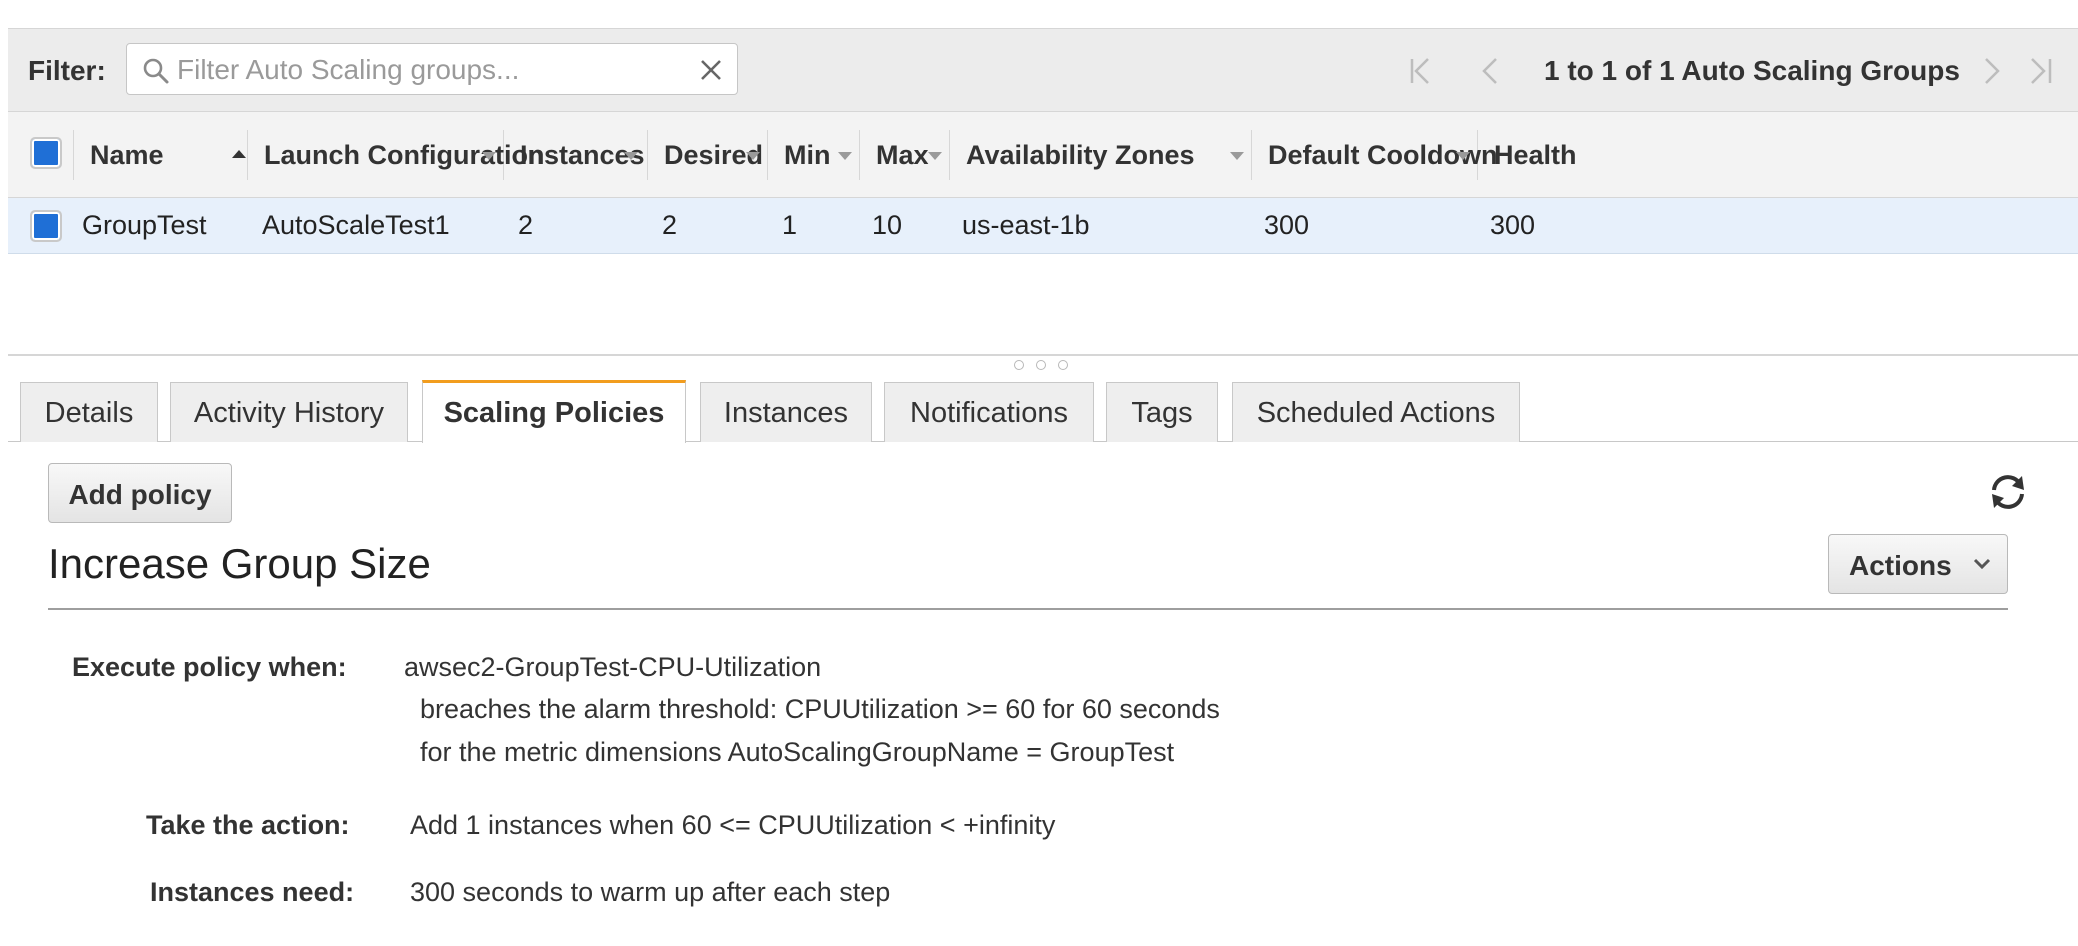 This screenshot has height=946, width=2078. Describe the element at coordinates (1287, 225) in the screenshot. I see `cell-default-cooldown: 300` at that location.